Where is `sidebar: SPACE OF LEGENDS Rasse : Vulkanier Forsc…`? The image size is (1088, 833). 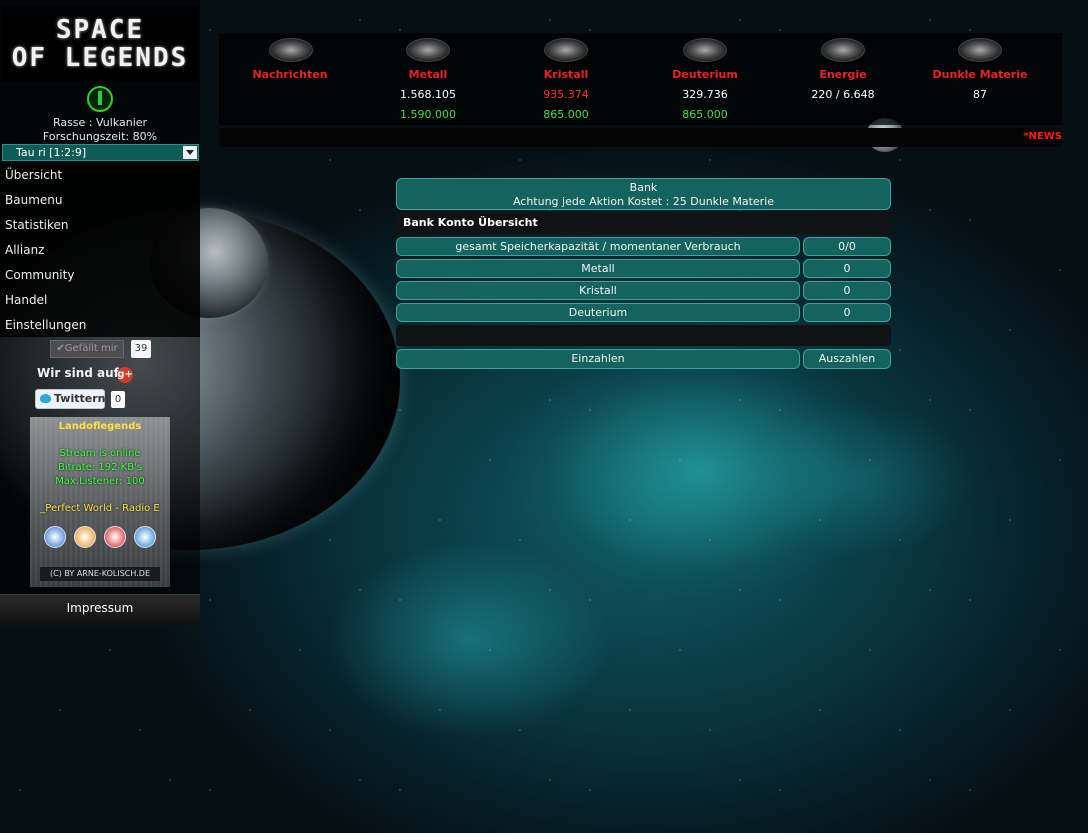 sidebar: SPACE OF LEGENDS Rasse : Vulkanier Forsc… is located at coordinates (100, 312).